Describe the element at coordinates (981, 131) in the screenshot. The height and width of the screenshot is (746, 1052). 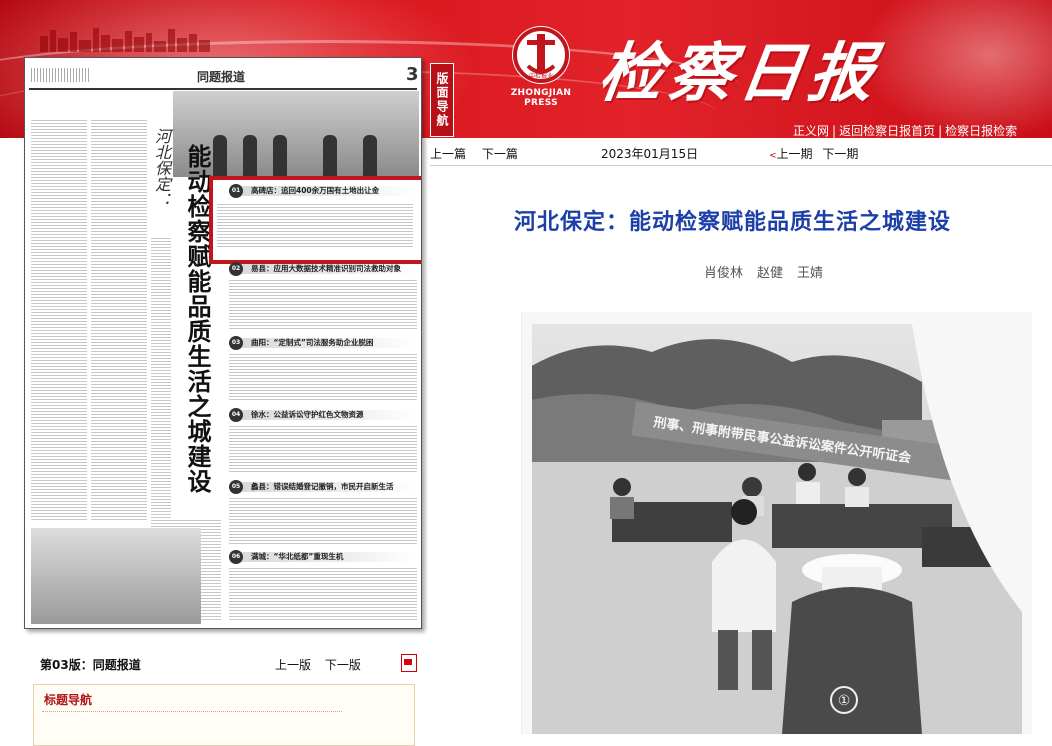
I see `link-search: 检察日报检索` at that location.